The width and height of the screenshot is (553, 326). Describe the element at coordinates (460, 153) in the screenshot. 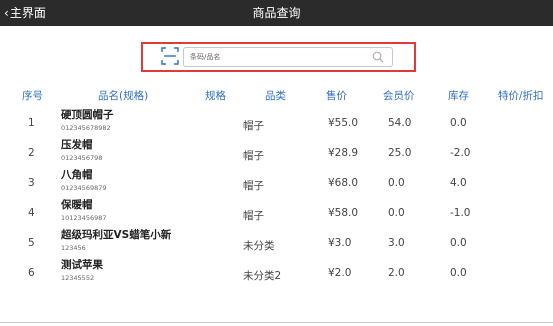

I see `product-stock: -2.0` at that location.